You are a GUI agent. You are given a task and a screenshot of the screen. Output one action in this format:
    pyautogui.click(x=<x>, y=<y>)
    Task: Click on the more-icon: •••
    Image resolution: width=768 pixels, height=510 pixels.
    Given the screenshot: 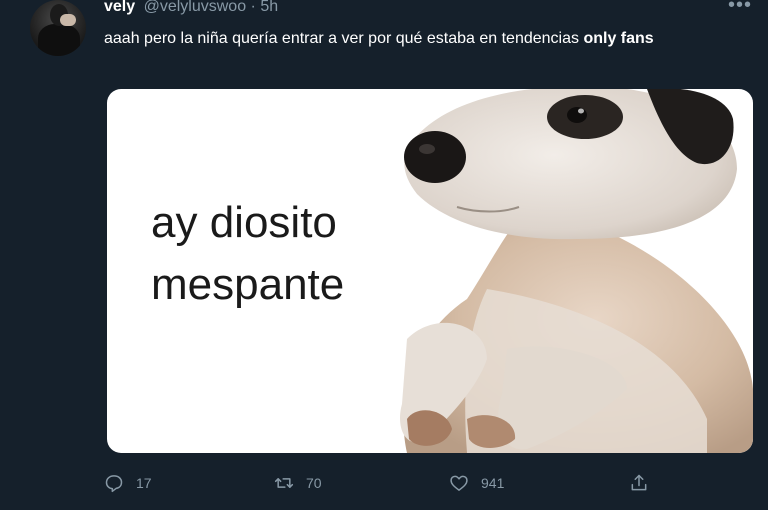 What is the action you would take?
    pyautogui.click(x=740, y=8)
    